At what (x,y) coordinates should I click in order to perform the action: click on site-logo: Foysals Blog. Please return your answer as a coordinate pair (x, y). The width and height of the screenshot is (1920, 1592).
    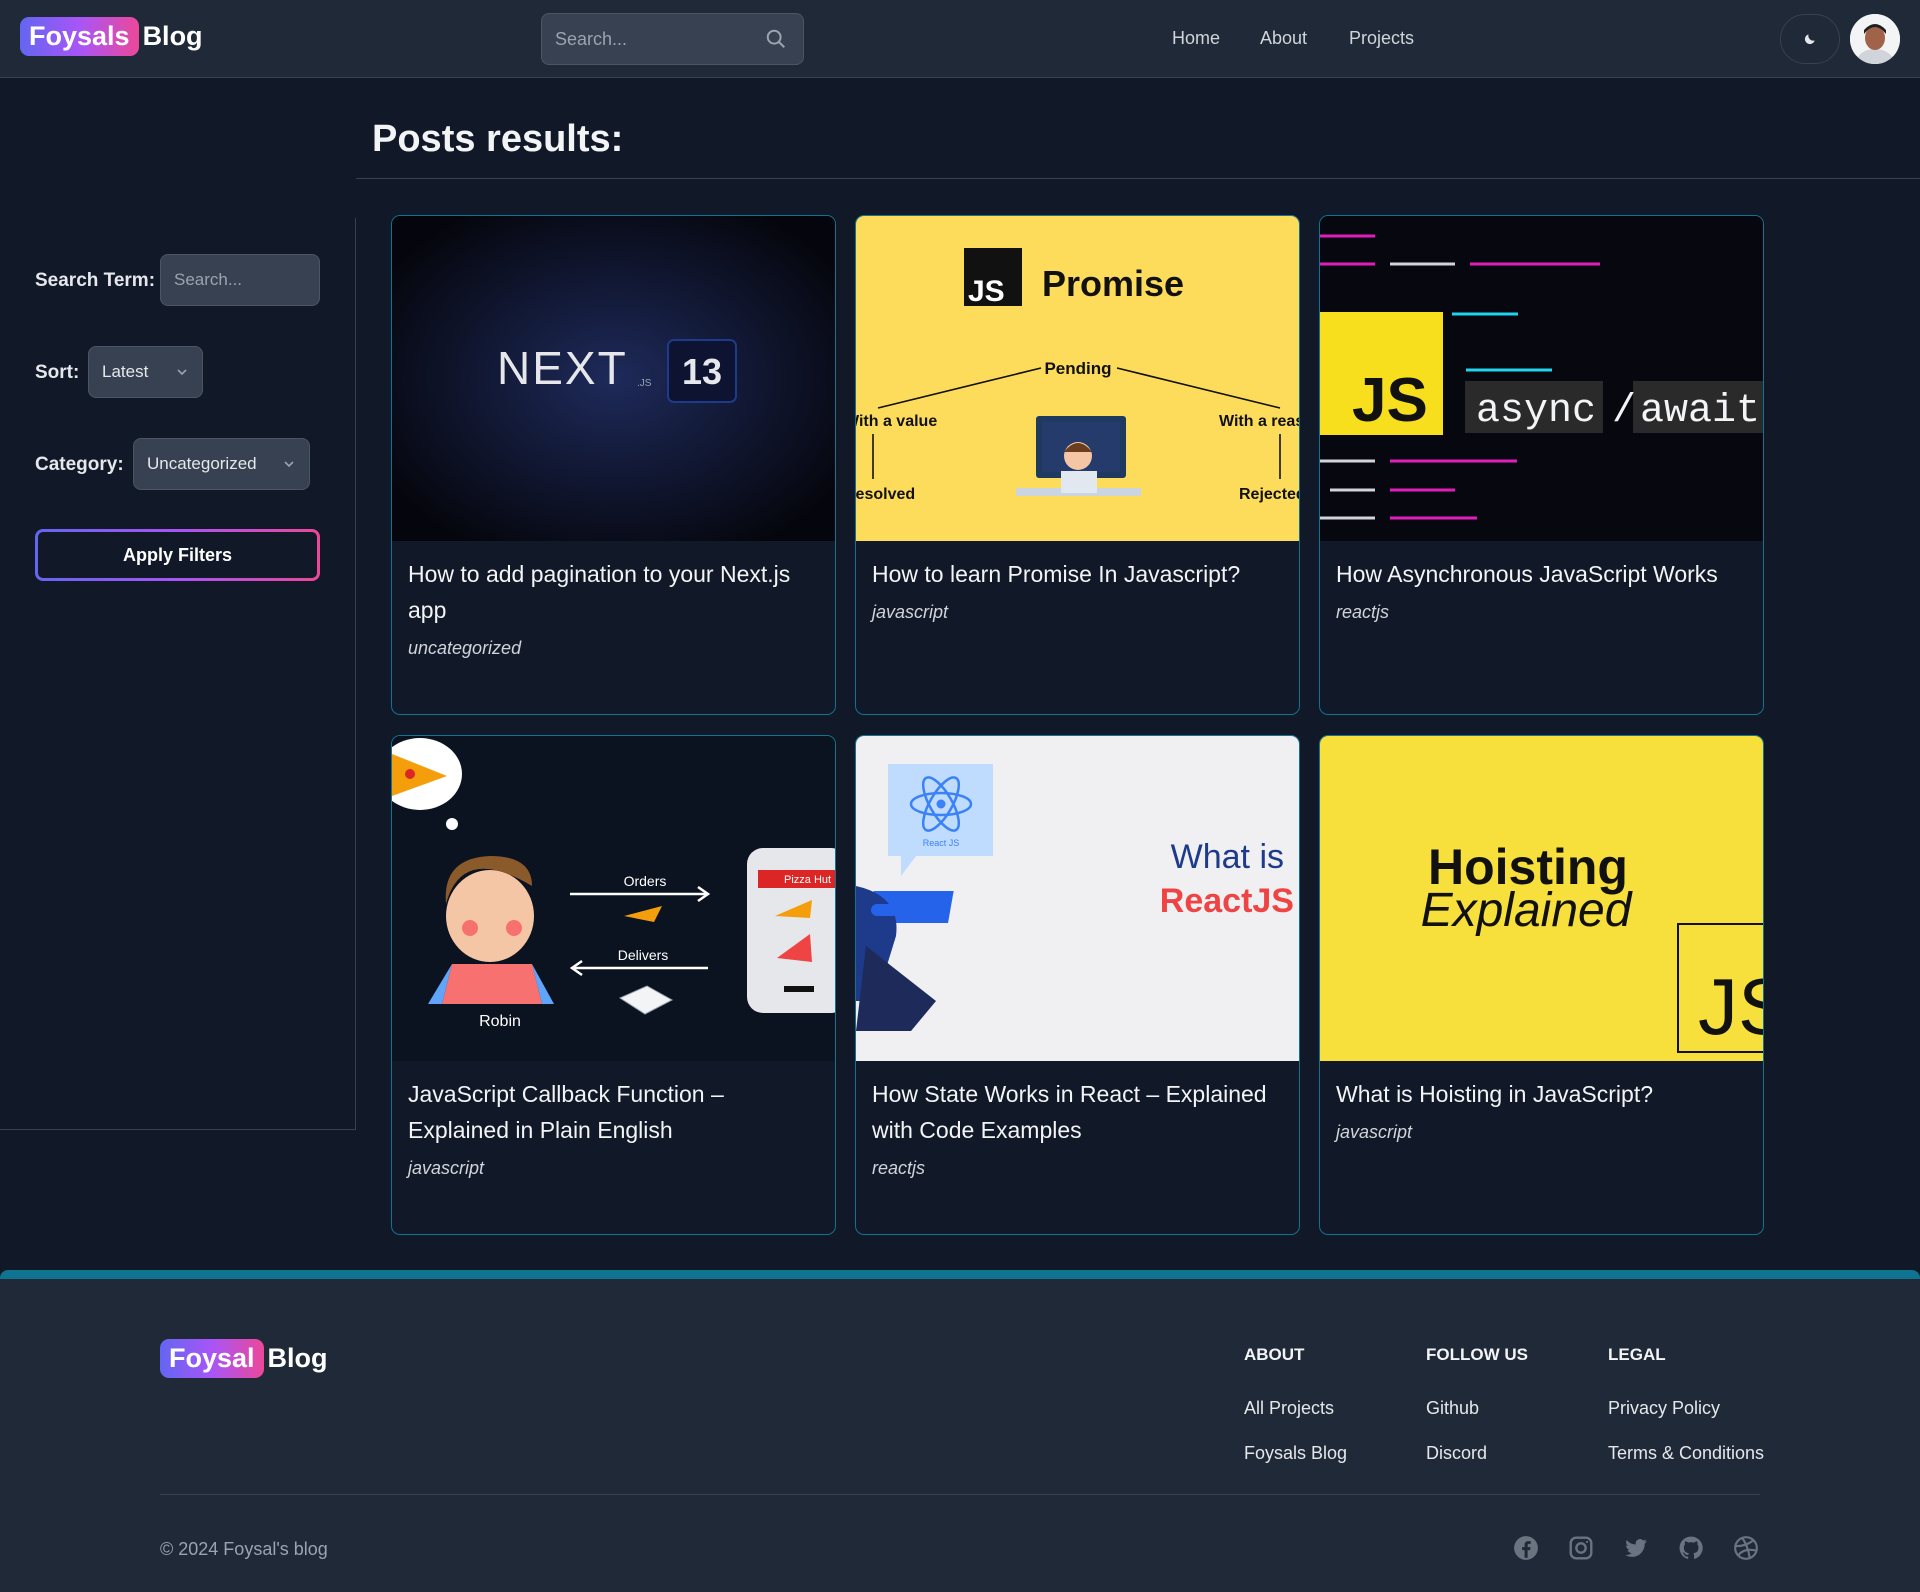
    Looking at the image, I should click on (111, 36).